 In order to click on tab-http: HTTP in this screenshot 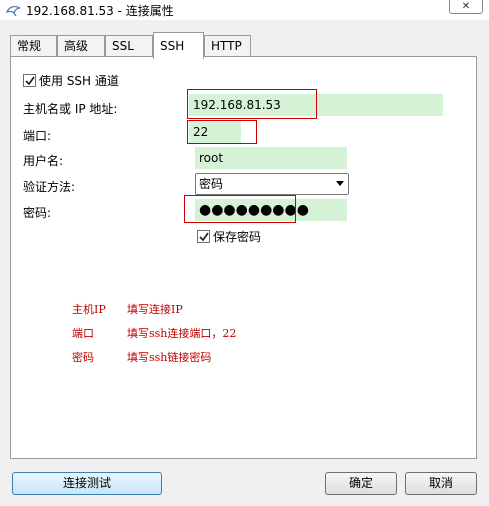, I will do `click(227, 46)`.